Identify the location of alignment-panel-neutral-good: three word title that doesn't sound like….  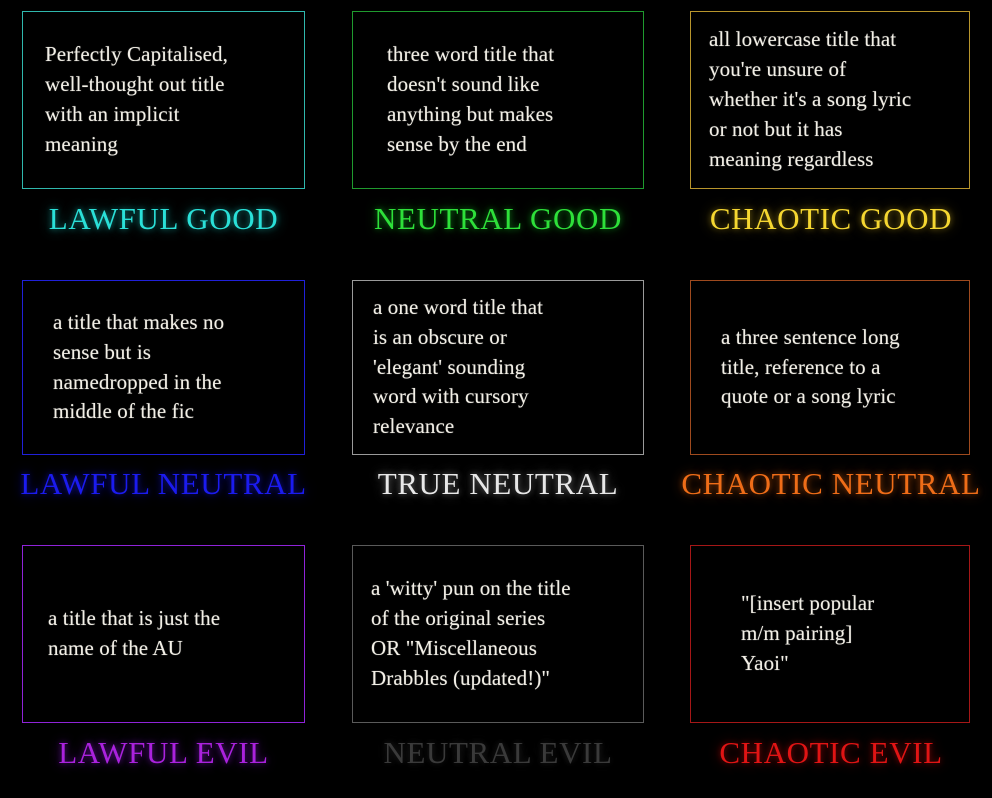
(498, 100).